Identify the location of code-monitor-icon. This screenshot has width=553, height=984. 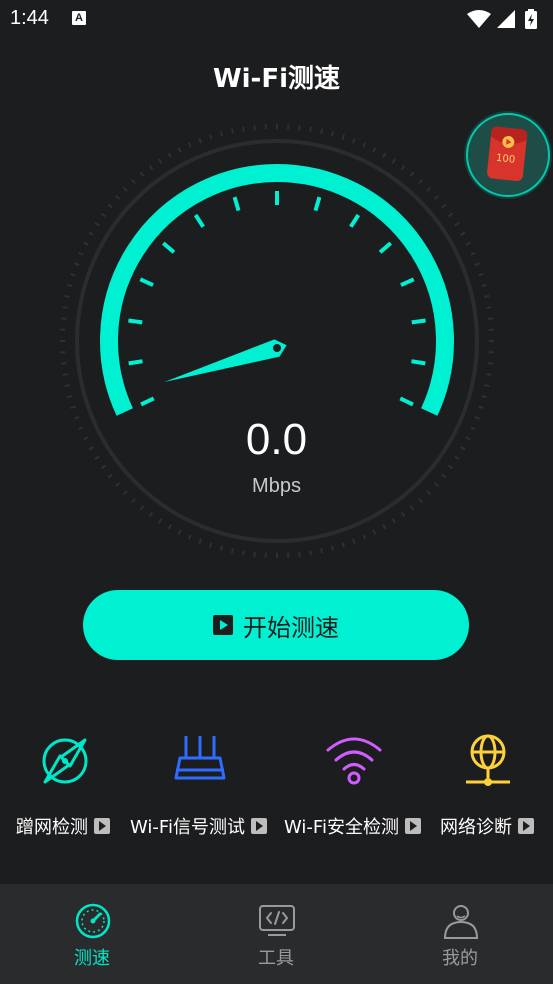
(277, 920).